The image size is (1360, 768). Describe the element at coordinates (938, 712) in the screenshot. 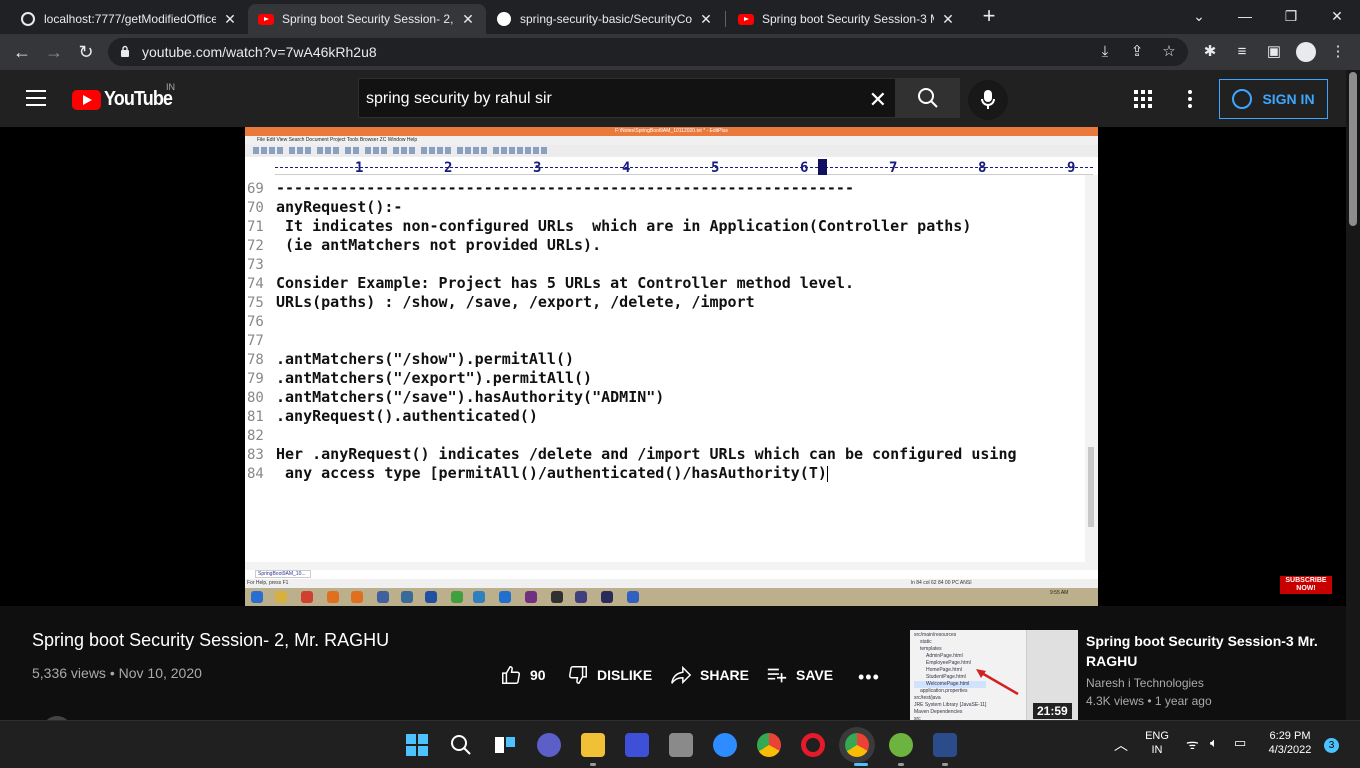

I see `tree-item: Maven Dependencies` at that location.